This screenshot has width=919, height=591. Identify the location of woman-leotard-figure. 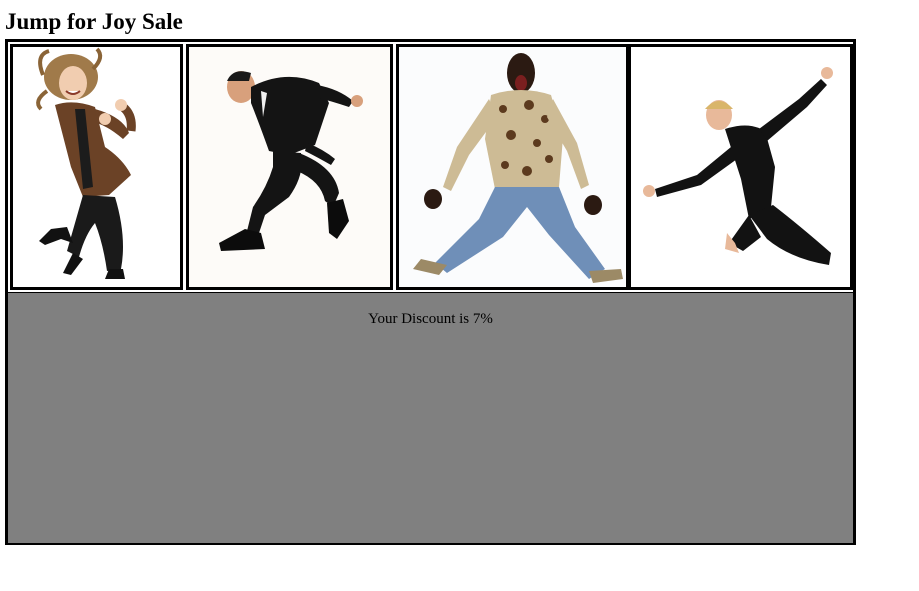
(738, 166).